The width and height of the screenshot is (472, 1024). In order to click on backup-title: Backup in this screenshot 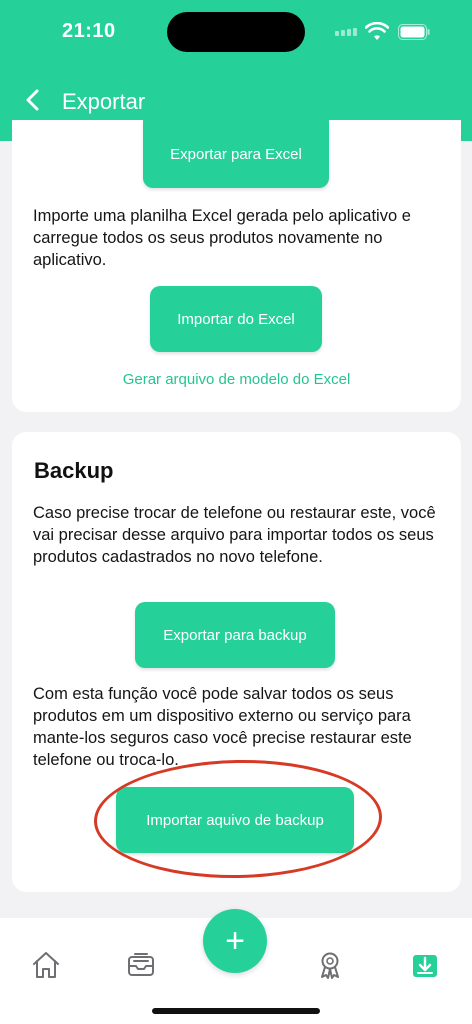, I will do `click(74, 470)`.